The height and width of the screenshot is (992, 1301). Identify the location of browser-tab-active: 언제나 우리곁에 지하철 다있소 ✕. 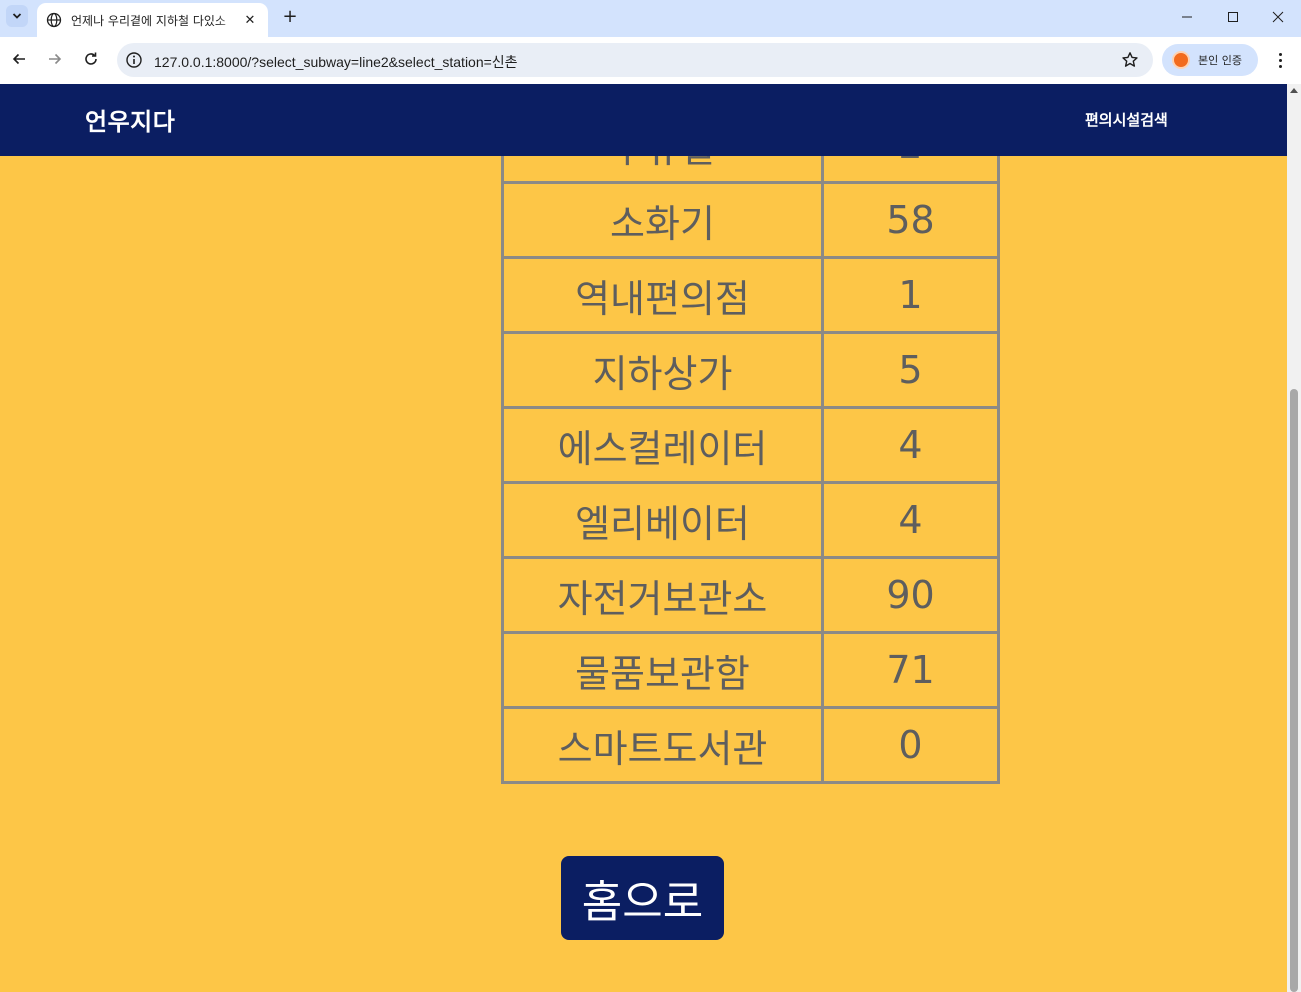
(152, 20).